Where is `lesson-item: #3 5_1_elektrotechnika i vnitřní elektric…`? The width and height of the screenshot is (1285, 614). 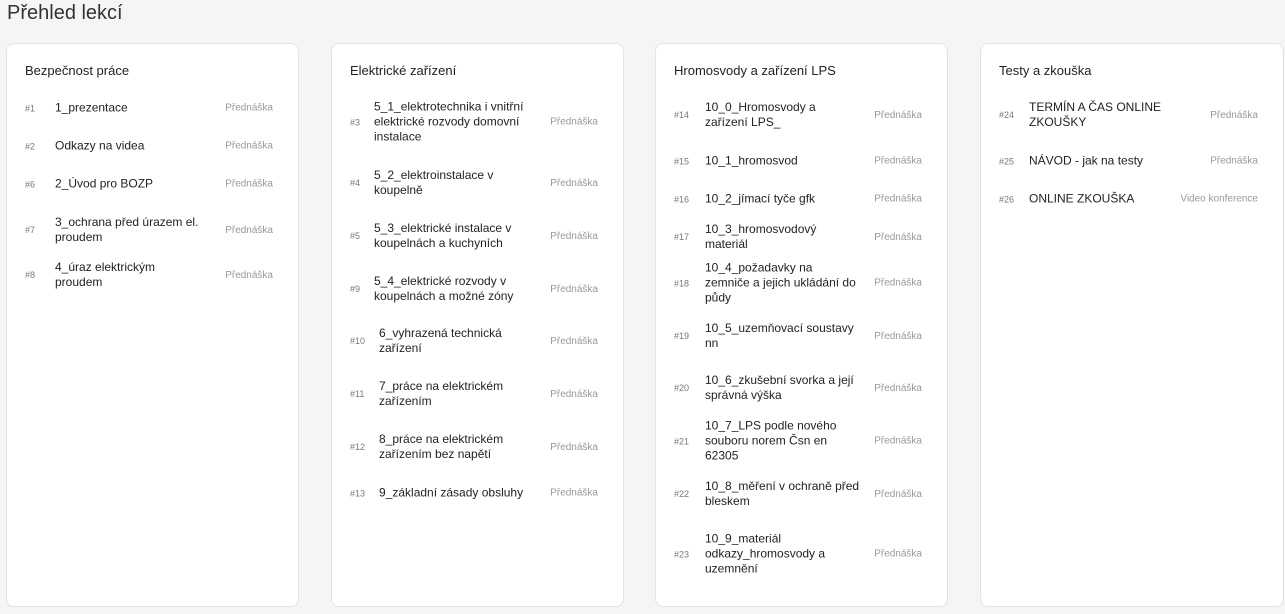
lesson-item: #3 5_1_elektrotechnika i vnitřní elektric… is located at coordinates (477, 122).